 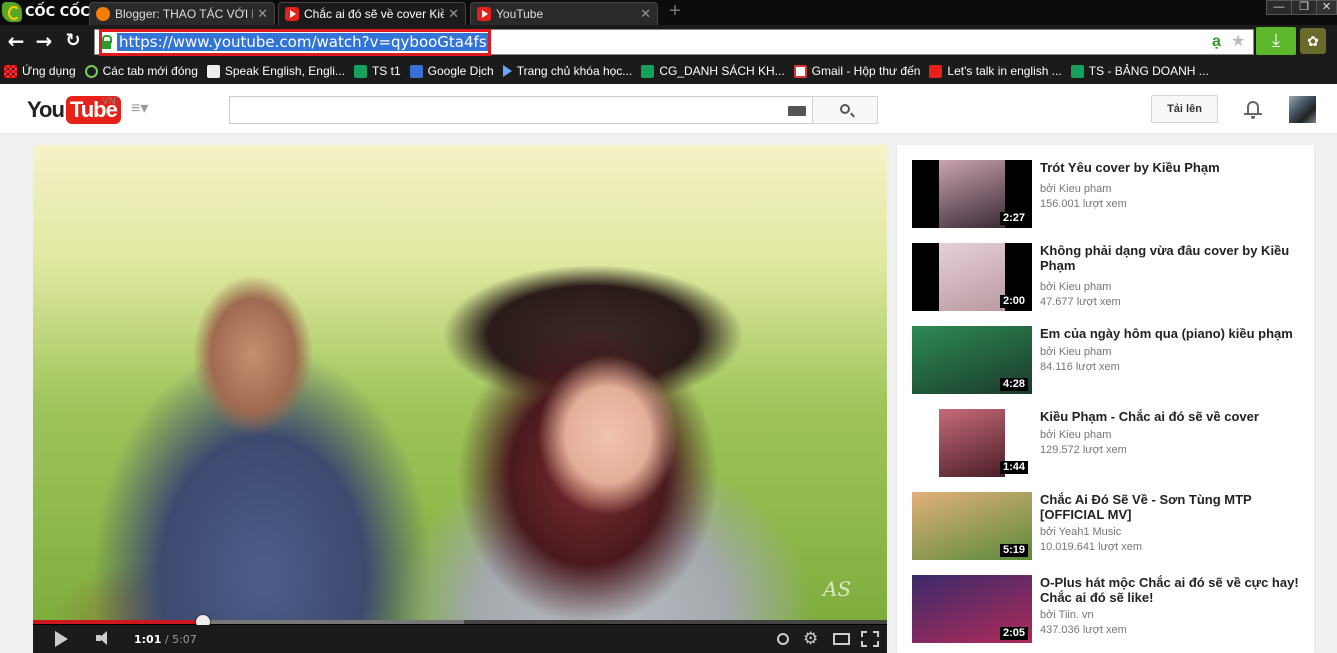 What do you see at coordinates (1083, 450) in the screenshot?
I see `view-count: 129.572 lượt xem` at bounding box center [1083, 450].